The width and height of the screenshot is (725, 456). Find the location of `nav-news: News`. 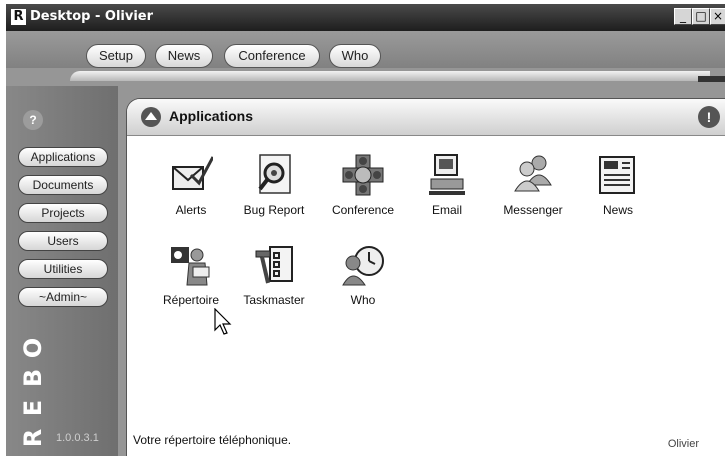

nav-news: News is located at coordinates (184, 56).